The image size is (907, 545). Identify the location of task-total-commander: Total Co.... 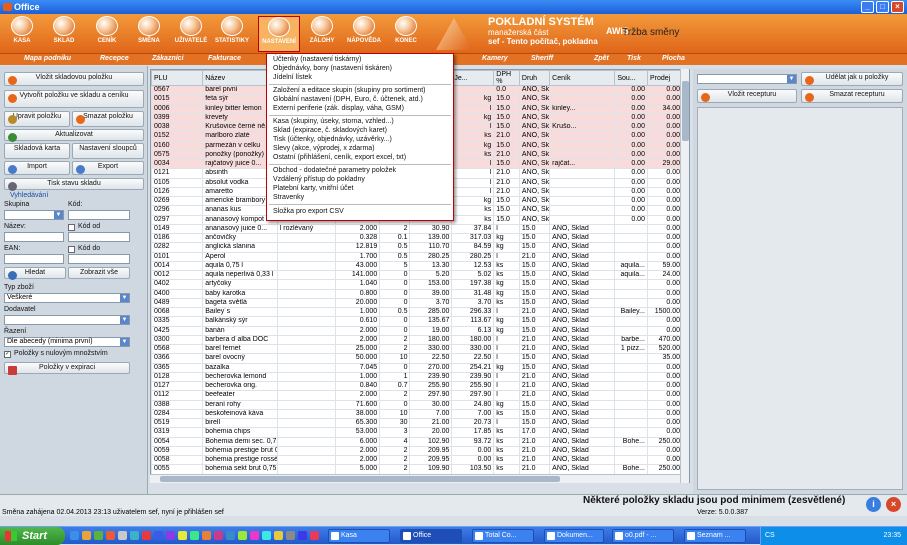
(503, 536).